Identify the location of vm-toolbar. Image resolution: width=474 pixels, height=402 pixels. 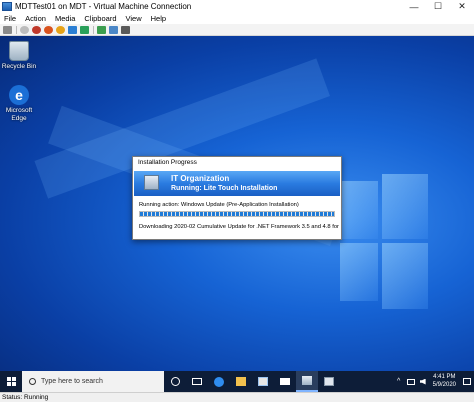
(237, 30).